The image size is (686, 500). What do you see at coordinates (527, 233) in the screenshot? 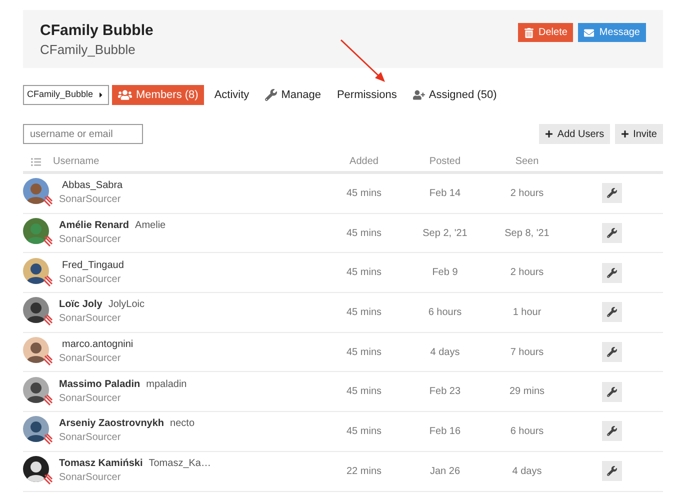
I see `seen-cell-text: Sep 8, '21` at bounding box center [527, 233].